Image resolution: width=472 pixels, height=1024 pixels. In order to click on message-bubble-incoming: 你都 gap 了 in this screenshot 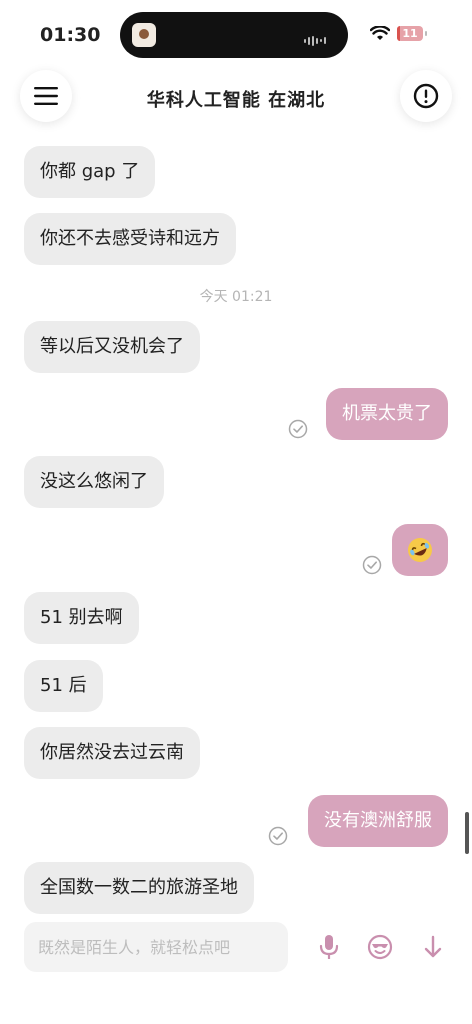, I will do `click(90, 172)`.